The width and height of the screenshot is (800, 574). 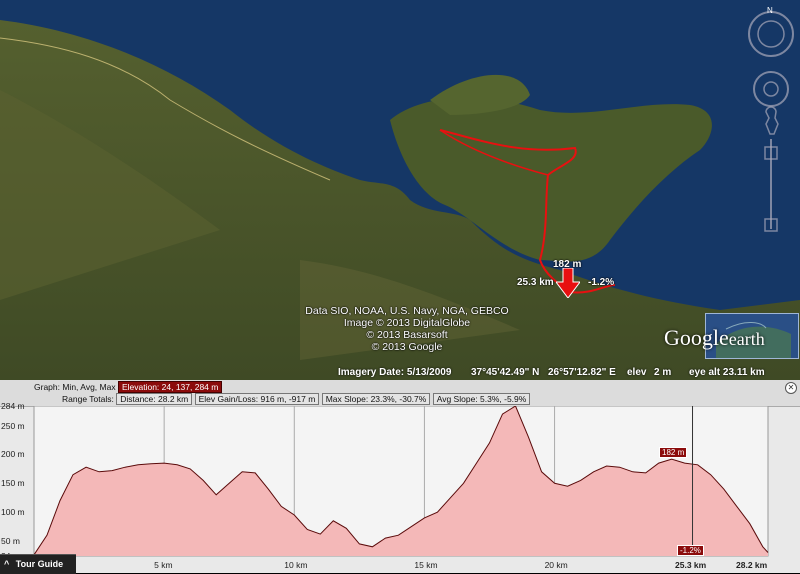 What do you see at coordinates (696, 337) in the screenshot?
I see `logo-text: Google` at bounding box center [696, 337].